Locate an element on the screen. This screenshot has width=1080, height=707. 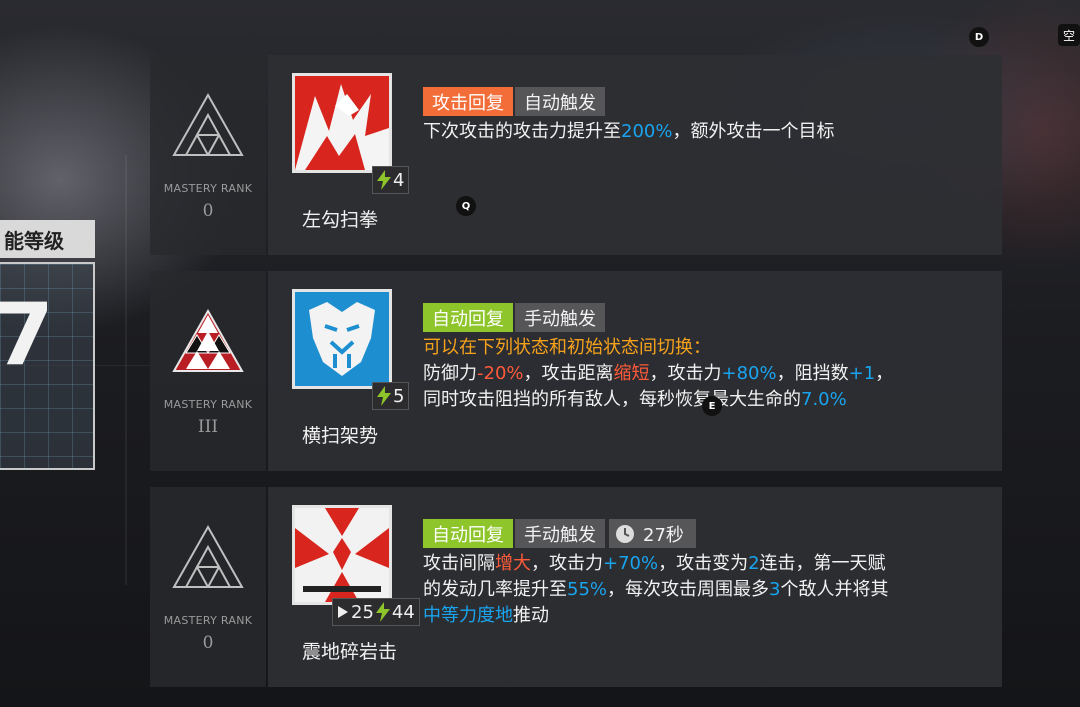
level-number: 7 is located at coordinates (27, 335).